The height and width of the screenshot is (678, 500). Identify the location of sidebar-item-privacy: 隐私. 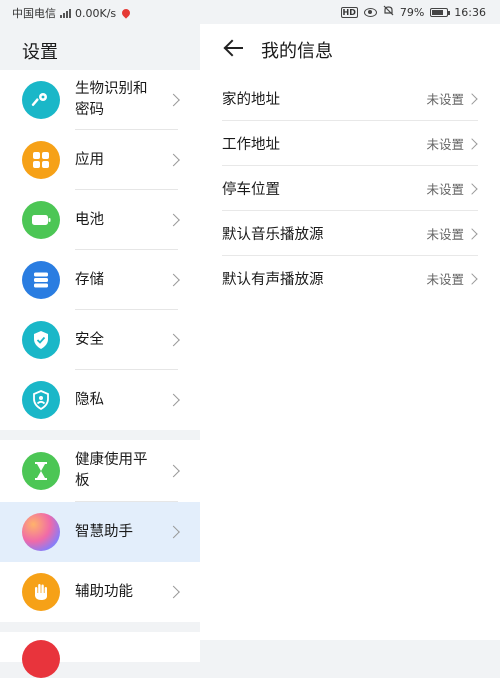
(100, 400).